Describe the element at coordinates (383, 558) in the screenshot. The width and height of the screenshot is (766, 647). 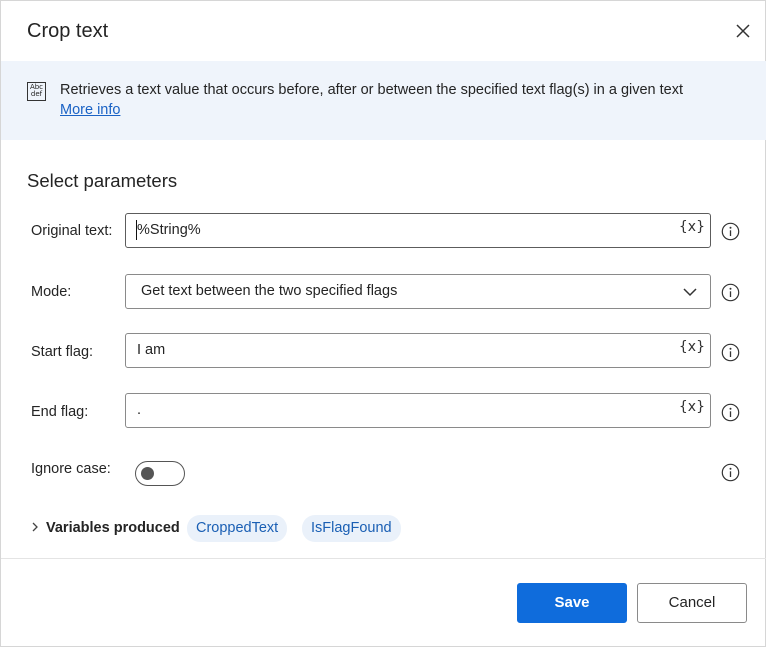
I see `footer-divider` at that location.